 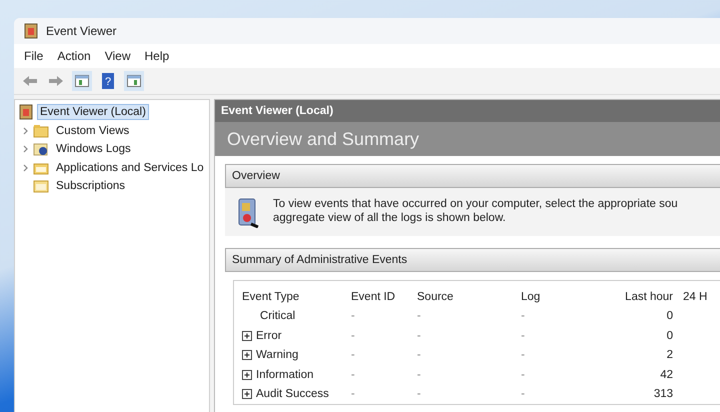 What do you see at coordinates (130, 168) in the screenshot?
I see `tree-item: Applications and Services Lo` at bounding box center [130, 168].